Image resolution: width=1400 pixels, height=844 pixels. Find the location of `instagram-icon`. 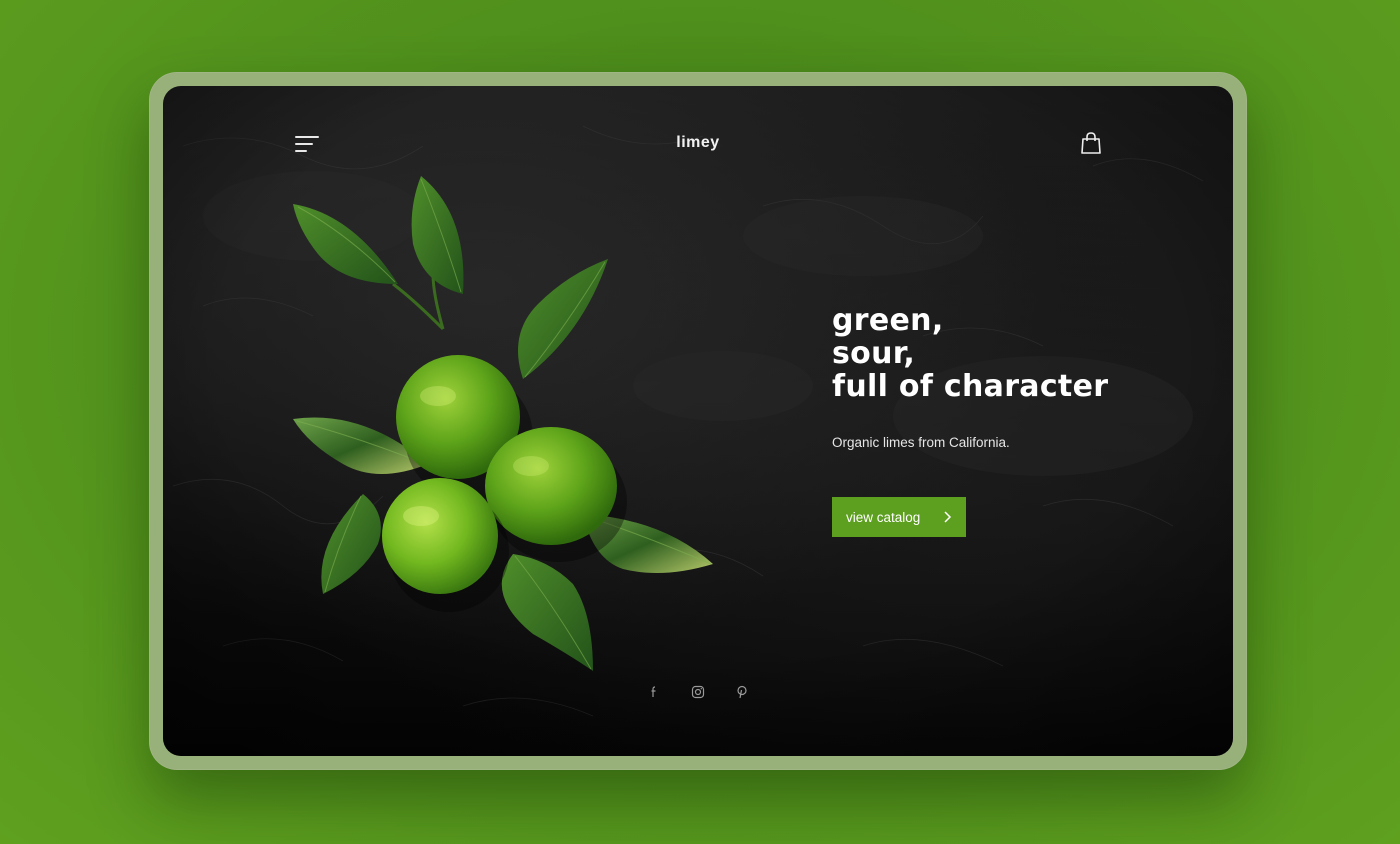

instagram-icon is located at coordinates (698, 692).